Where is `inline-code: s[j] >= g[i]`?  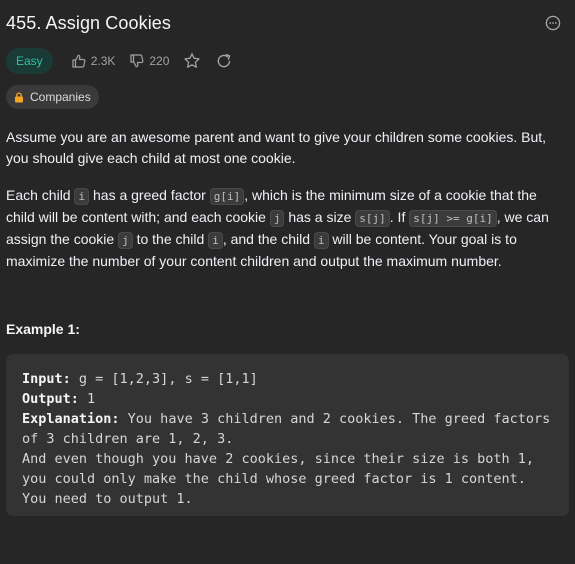
inline-code: s[j] >= g[i] is located at coordinates (453, 218).